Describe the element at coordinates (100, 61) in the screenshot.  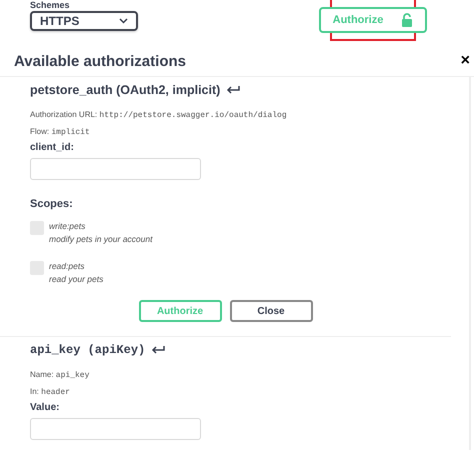
I see `modal-title: Available authorizations` at that location.